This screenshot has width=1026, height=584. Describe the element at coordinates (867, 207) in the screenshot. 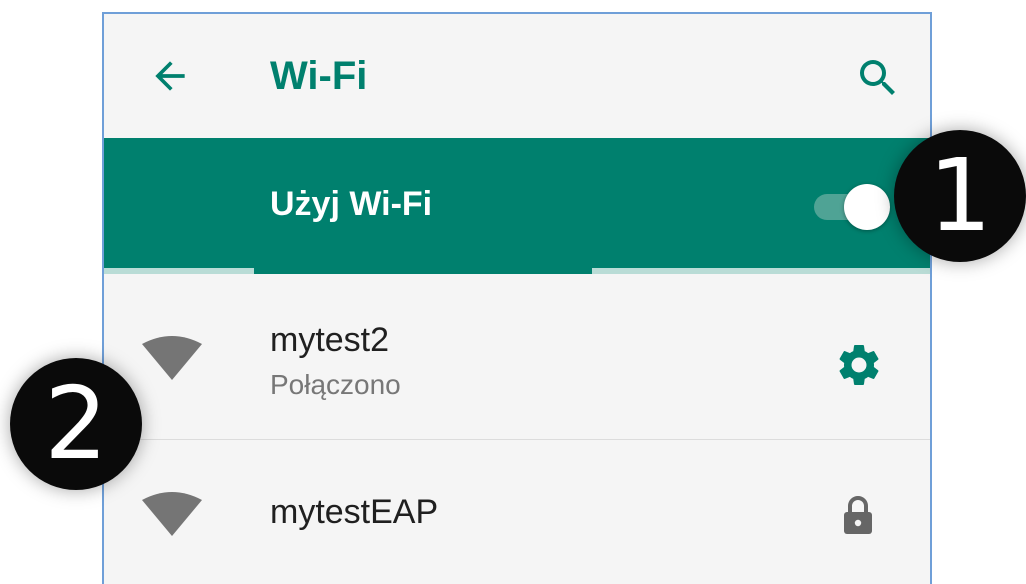

I see `toggle-thumb` at that location.